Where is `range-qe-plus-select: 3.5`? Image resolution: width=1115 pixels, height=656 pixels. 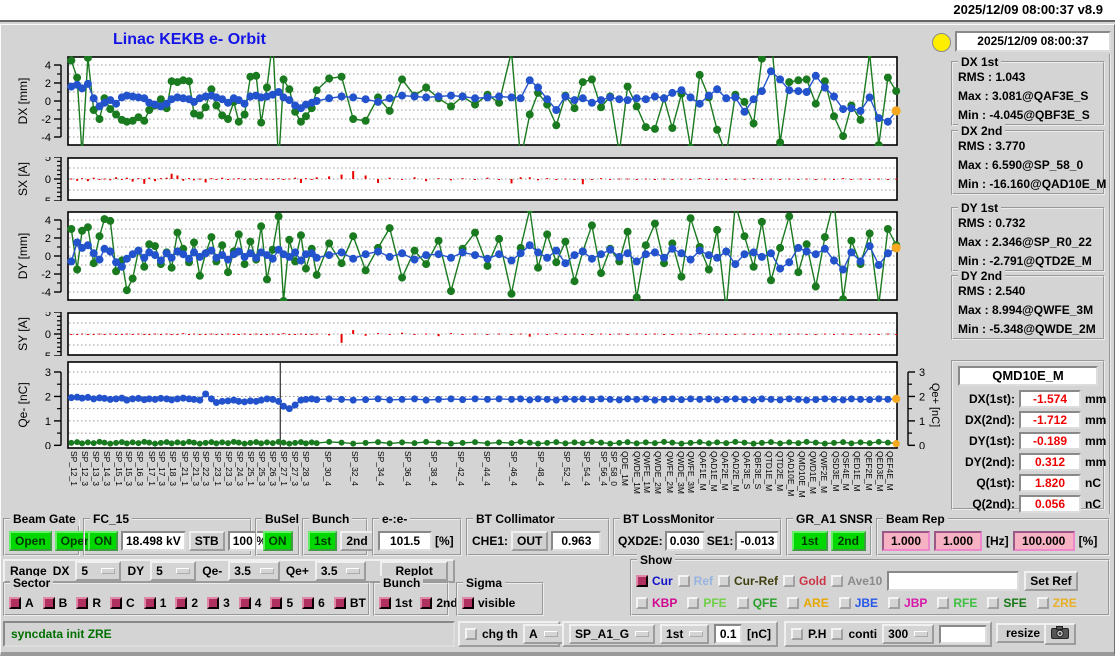
range-qe-plus-select: 3.5 is located at coordinates (340, 571).